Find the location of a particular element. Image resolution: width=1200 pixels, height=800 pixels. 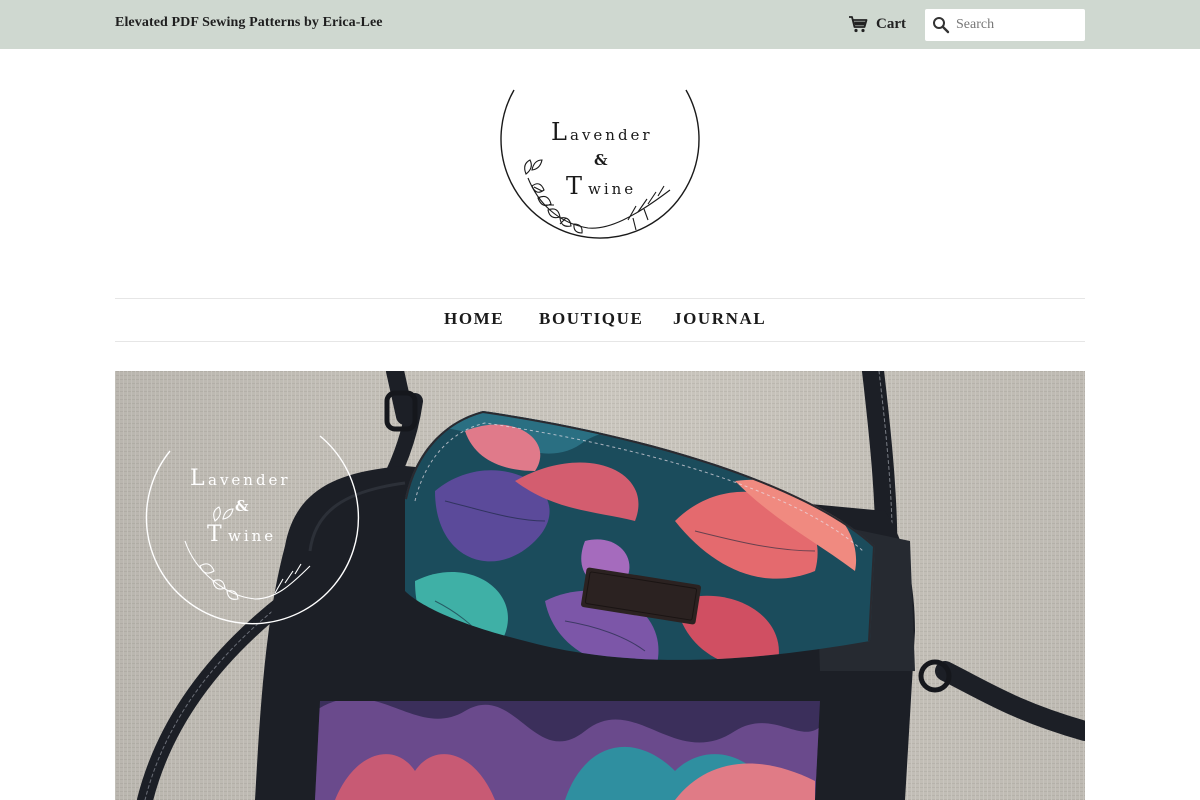

watermark-word-wine: wine is located at coordinates (252, 536).